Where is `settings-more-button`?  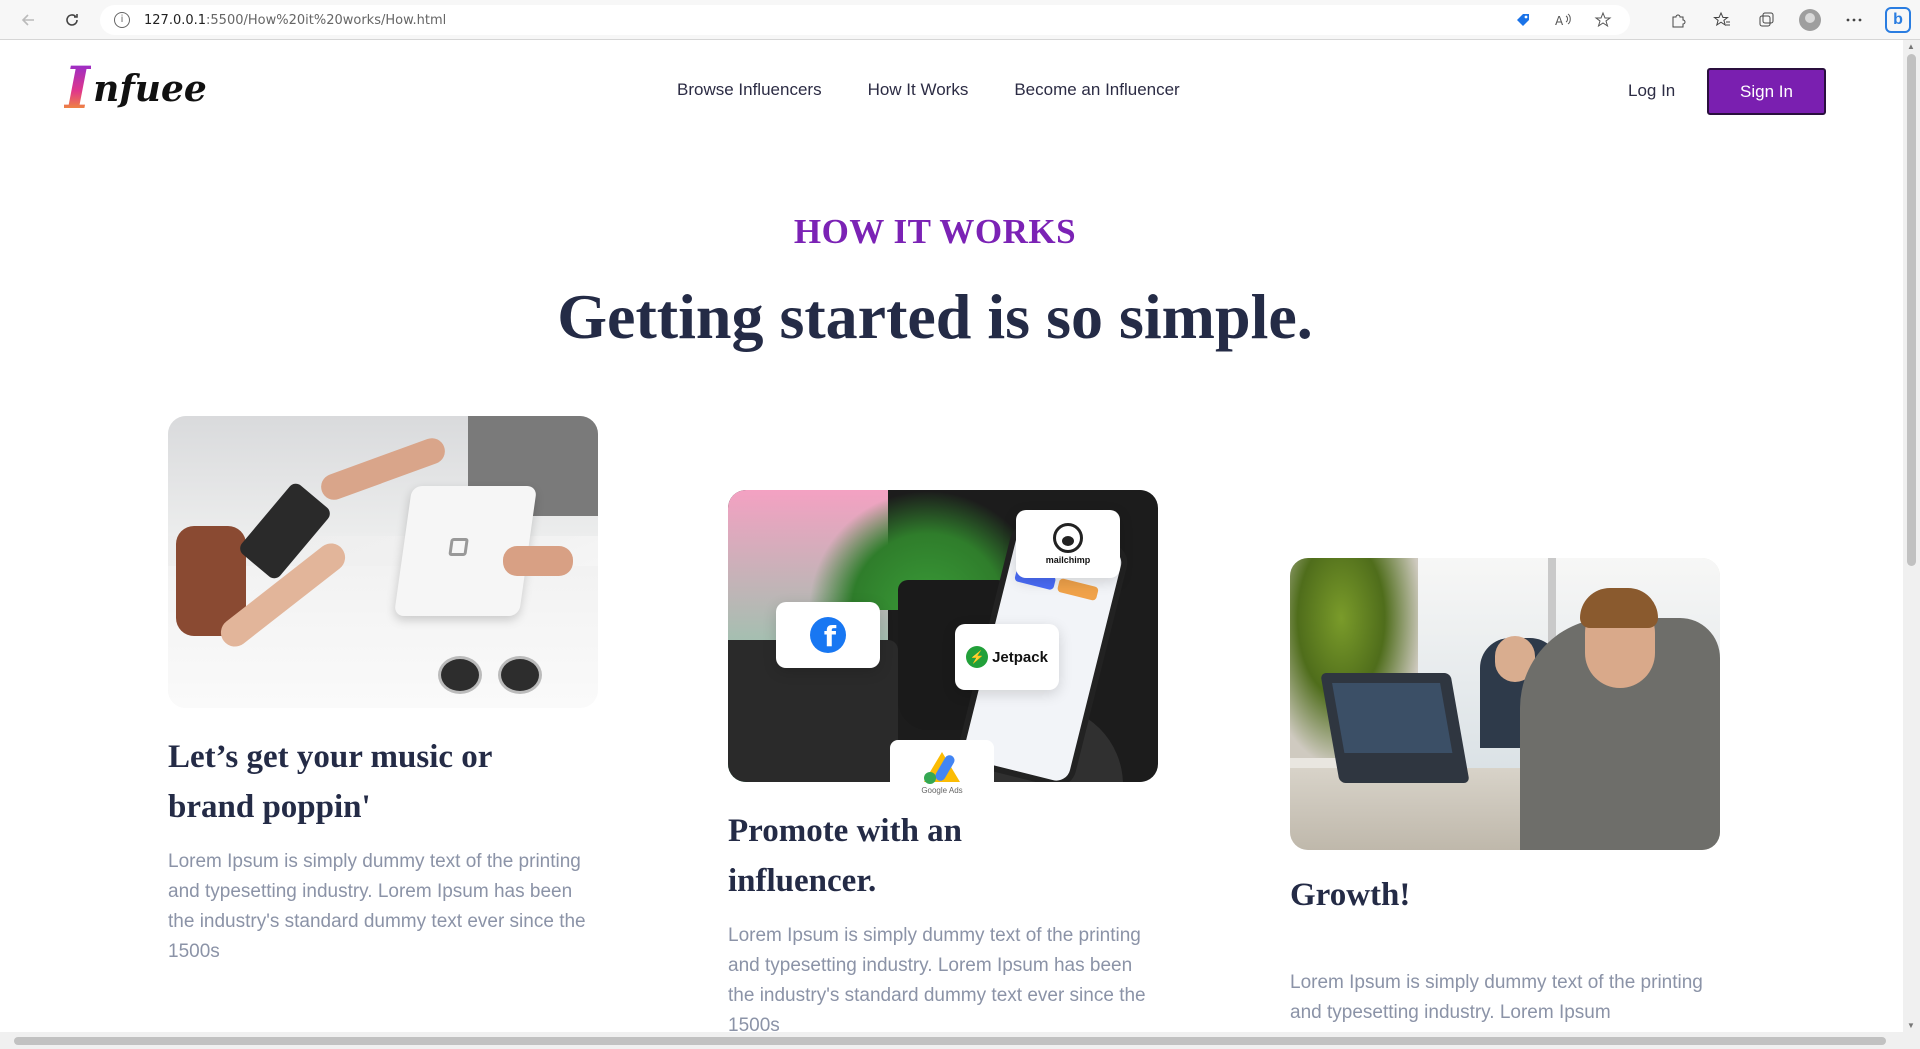 settings-more-button is located at coordinates (1854, 20).